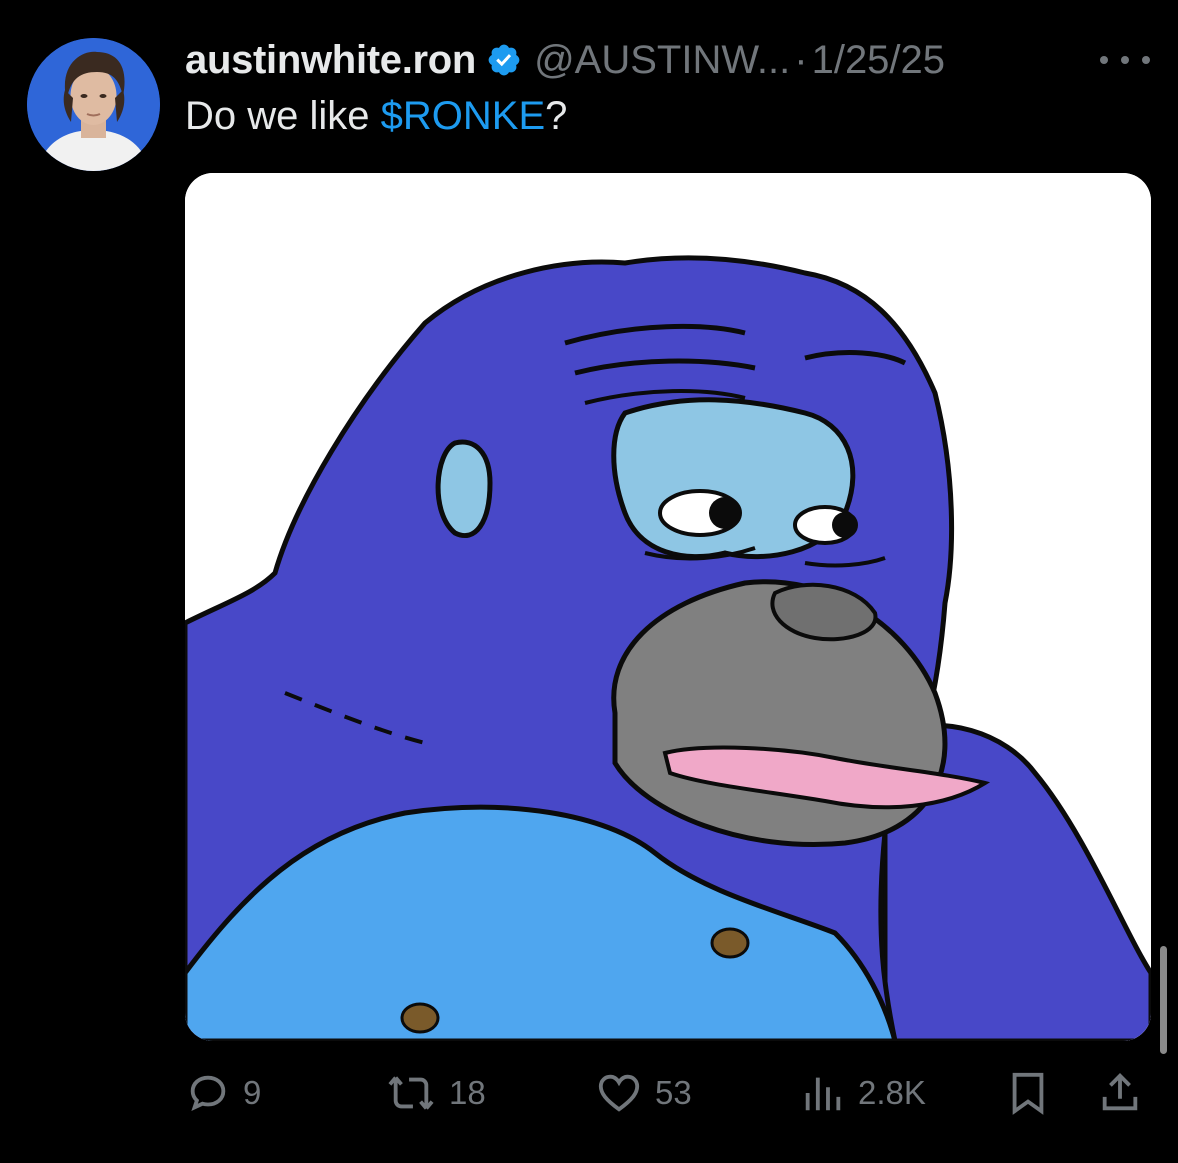  I want to click on repost-button: 18, so click(435, 1093).